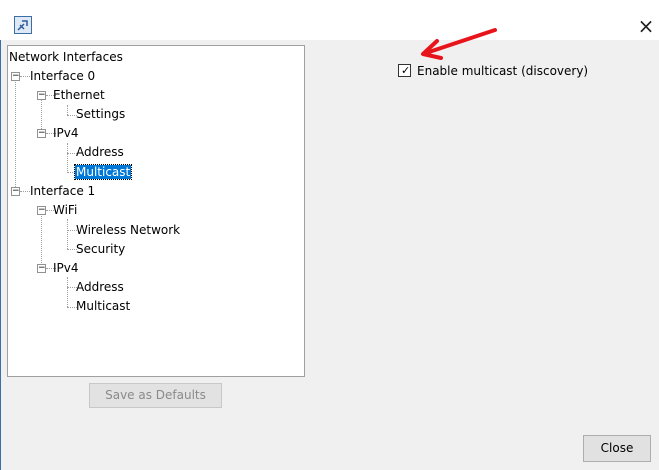 This screenshot has width=659, height=470. I want to click on enable-multicast-checkbox: ✓, so click(404, 70).